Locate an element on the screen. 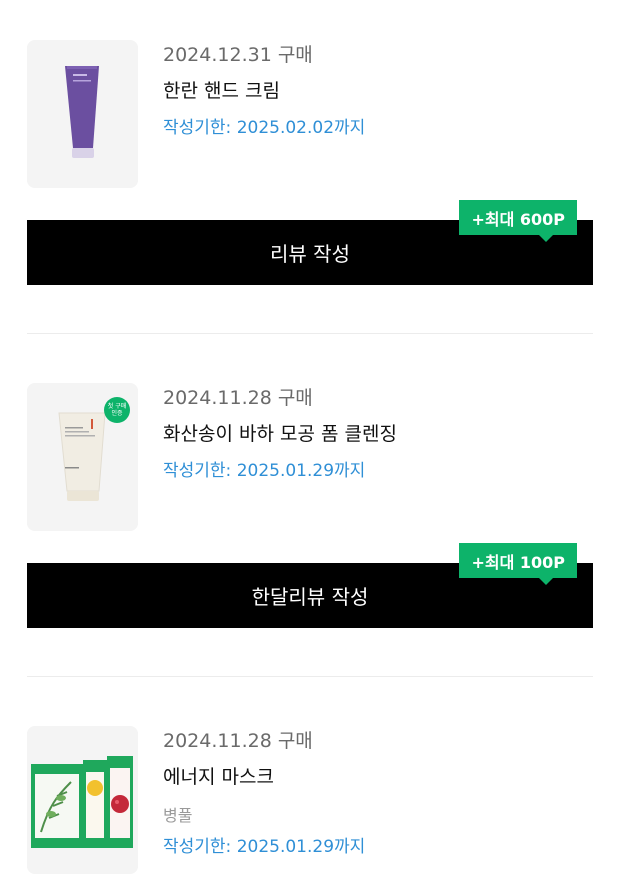  product-image-energy-mask is located at coordinates (82, 800).